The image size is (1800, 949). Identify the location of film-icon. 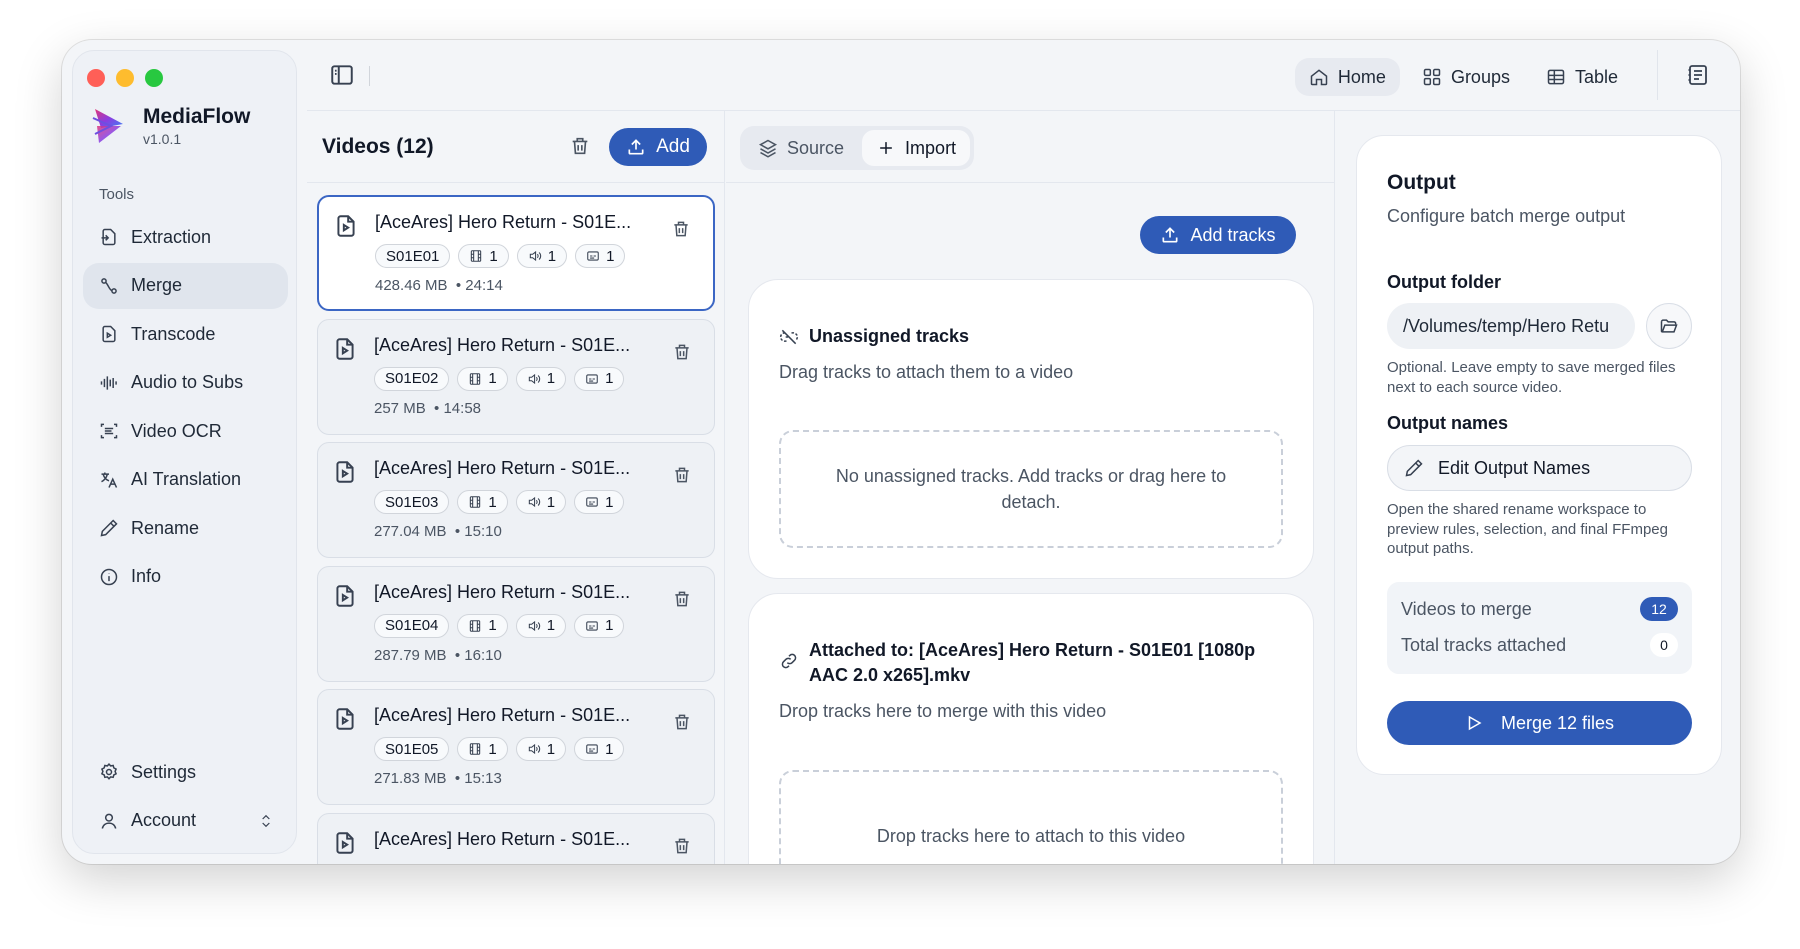
(476, 256).